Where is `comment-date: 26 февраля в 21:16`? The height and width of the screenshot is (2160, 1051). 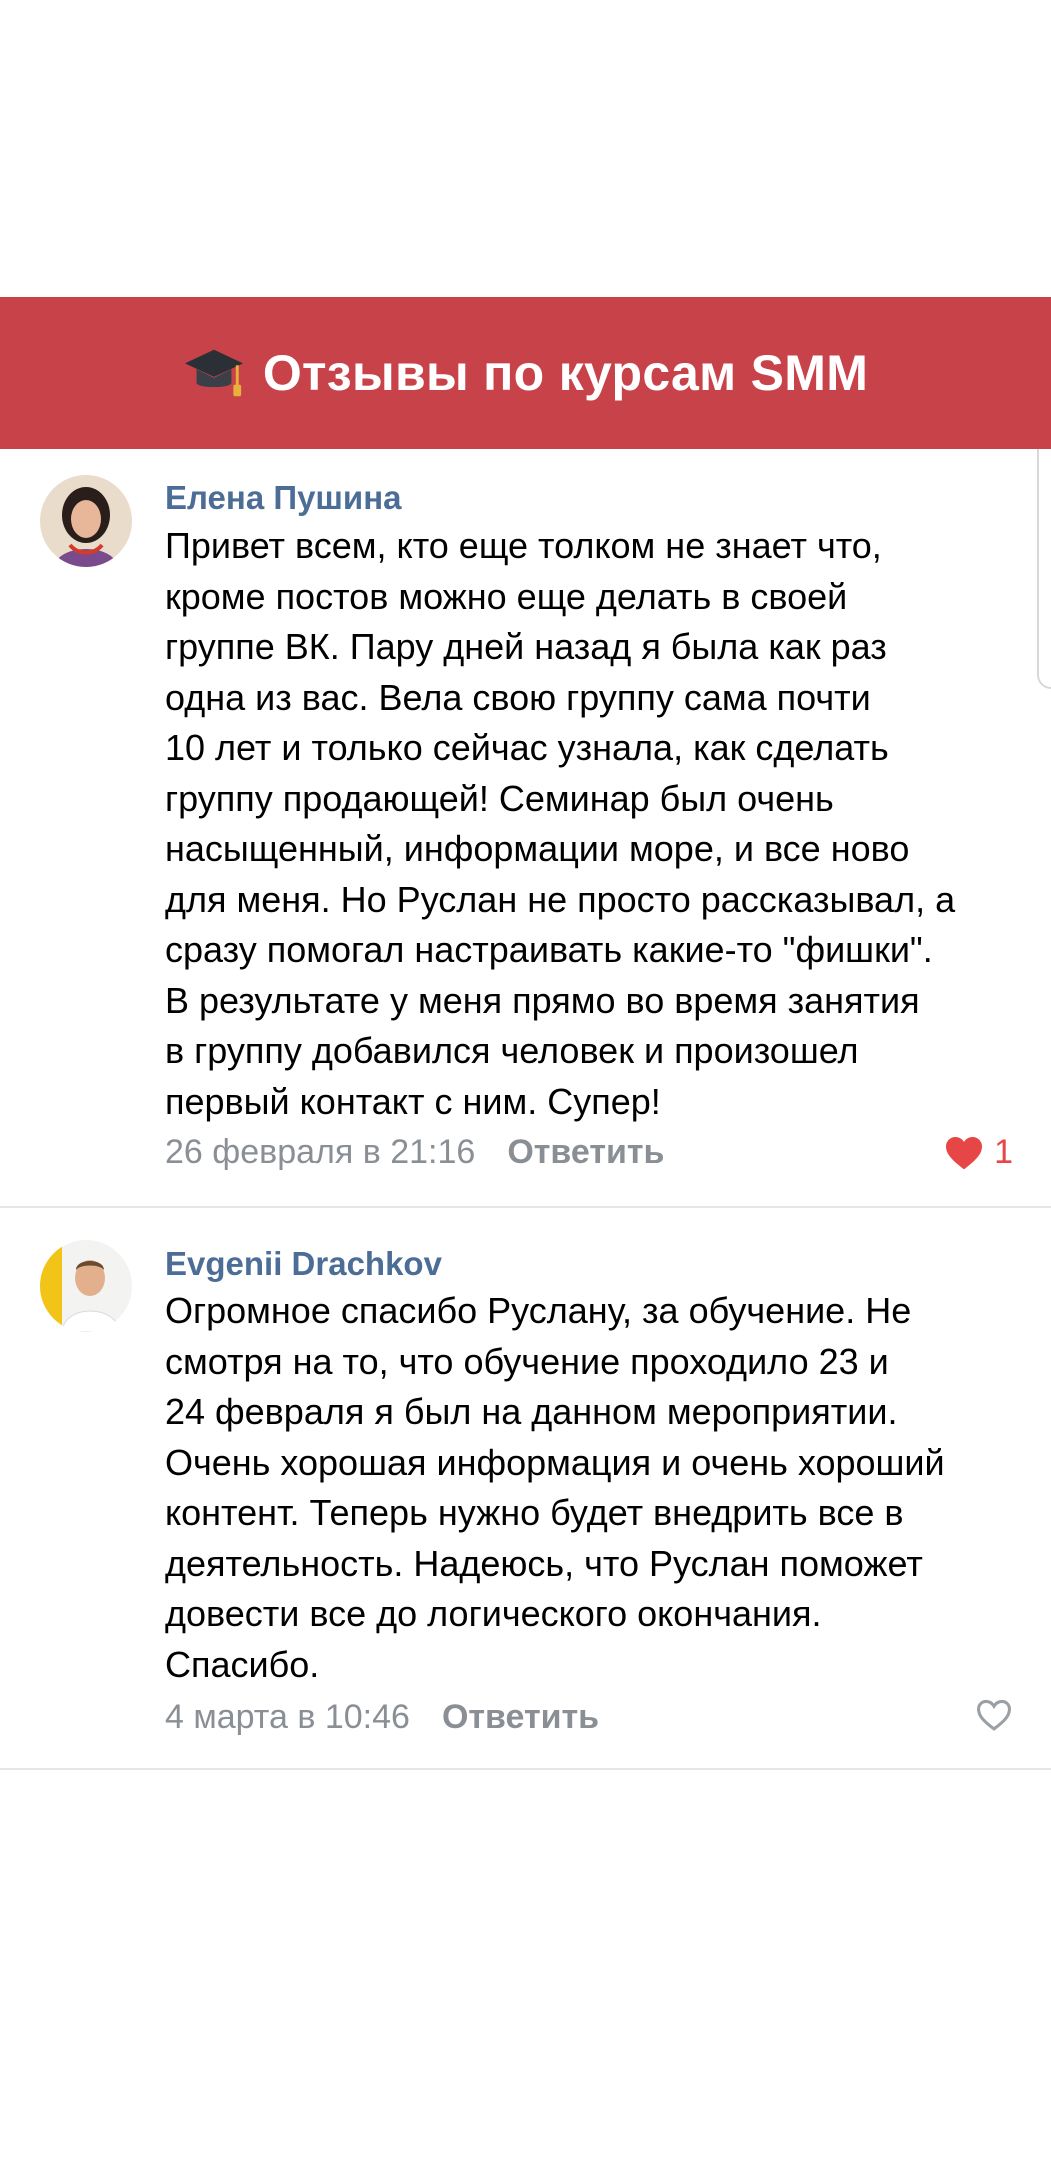 comment-date: 26 февраля в 21:16 is located at coordinates (320, 1152).